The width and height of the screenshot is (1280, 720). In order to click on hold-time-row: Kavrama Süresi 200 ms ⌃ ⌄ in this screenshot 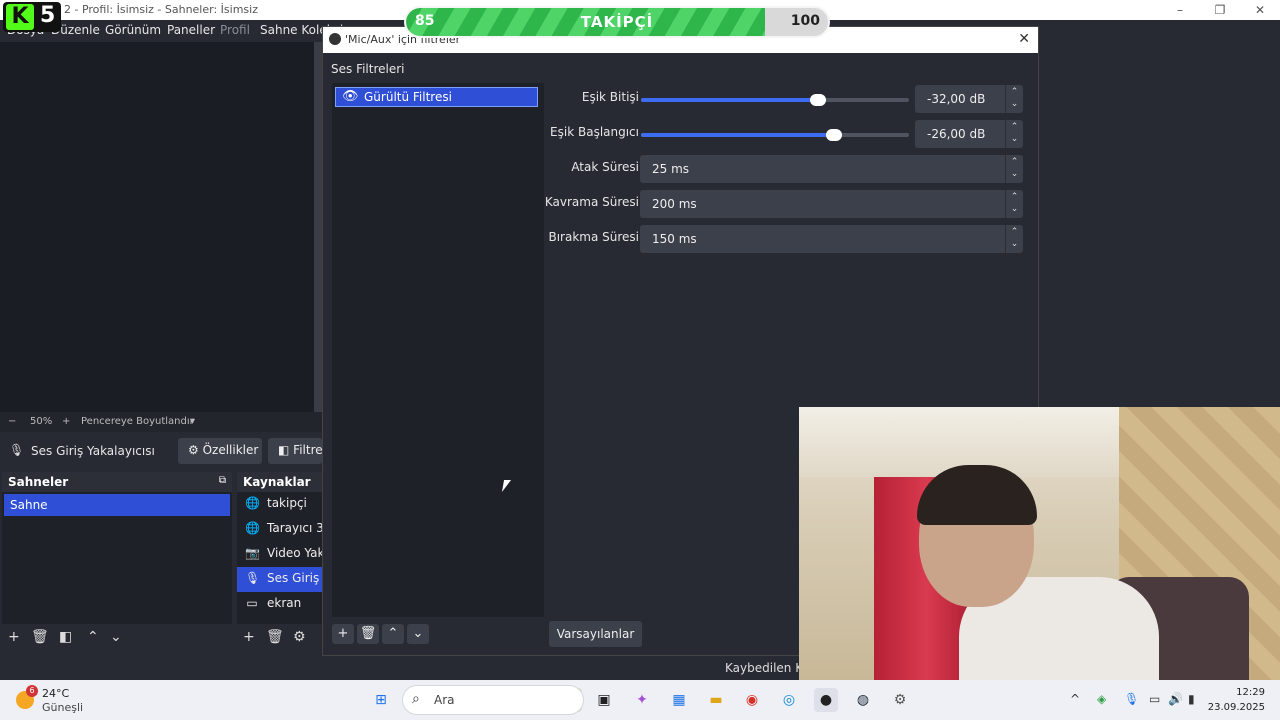, I will do `click(787, 204)`.